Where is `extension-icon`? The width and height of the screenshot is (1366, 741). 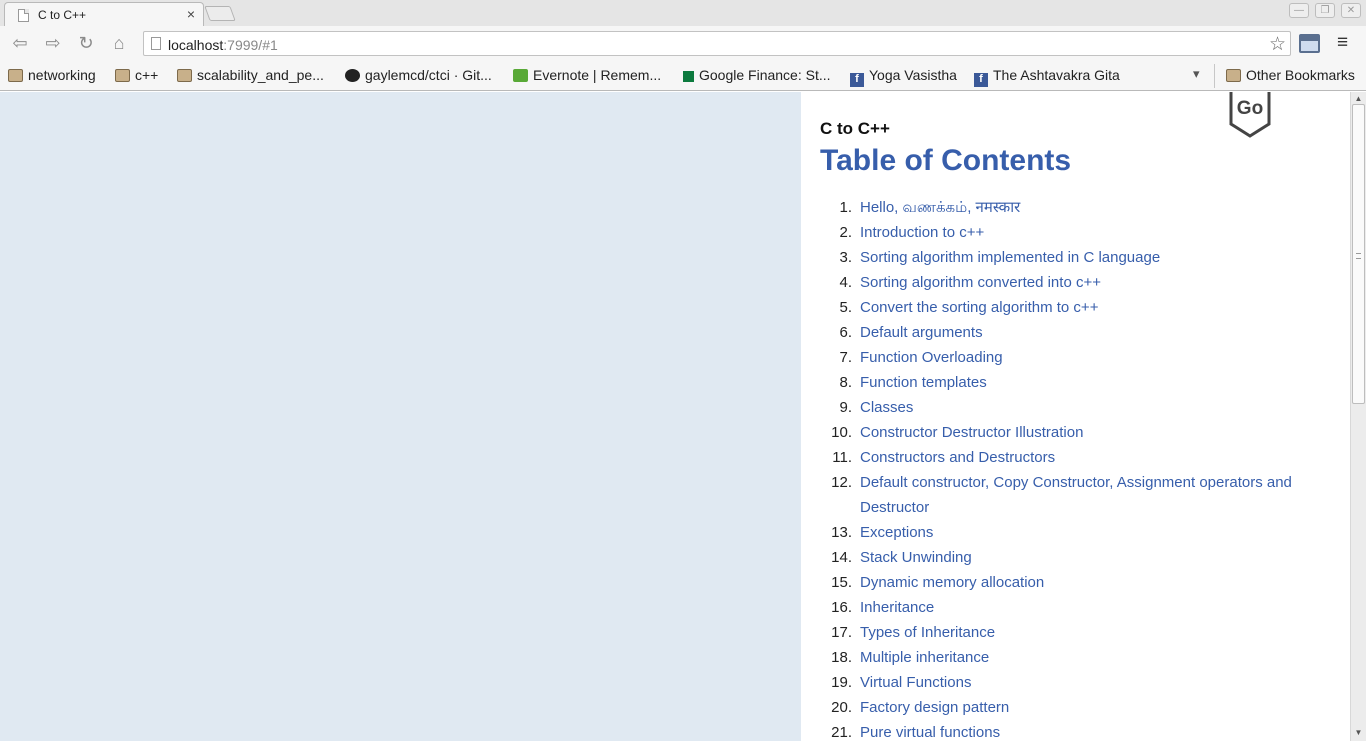
extension-icon is located at coordinates (1309, 43).